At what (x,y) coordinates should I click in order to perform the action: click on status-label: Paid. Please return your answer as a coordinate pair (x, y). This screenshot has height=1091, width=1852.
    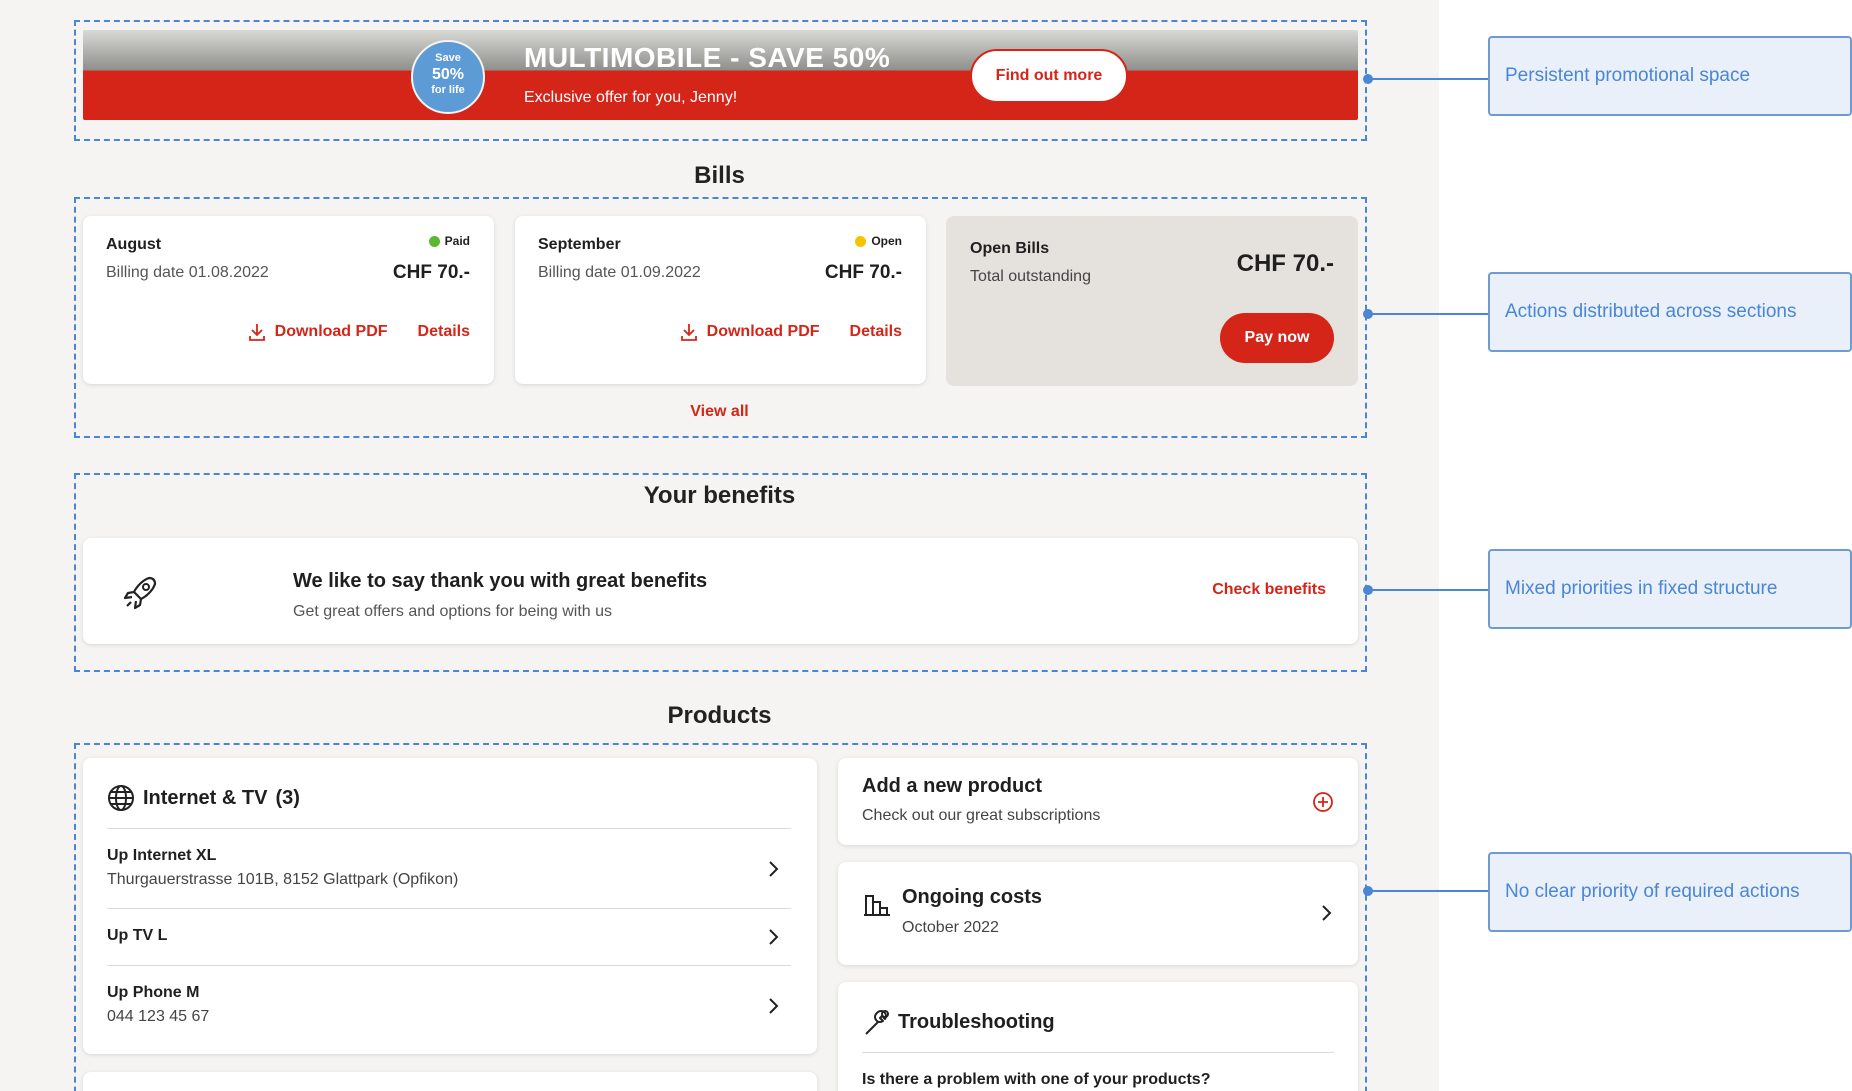
    Looking at the image, I should click on (457, 241).